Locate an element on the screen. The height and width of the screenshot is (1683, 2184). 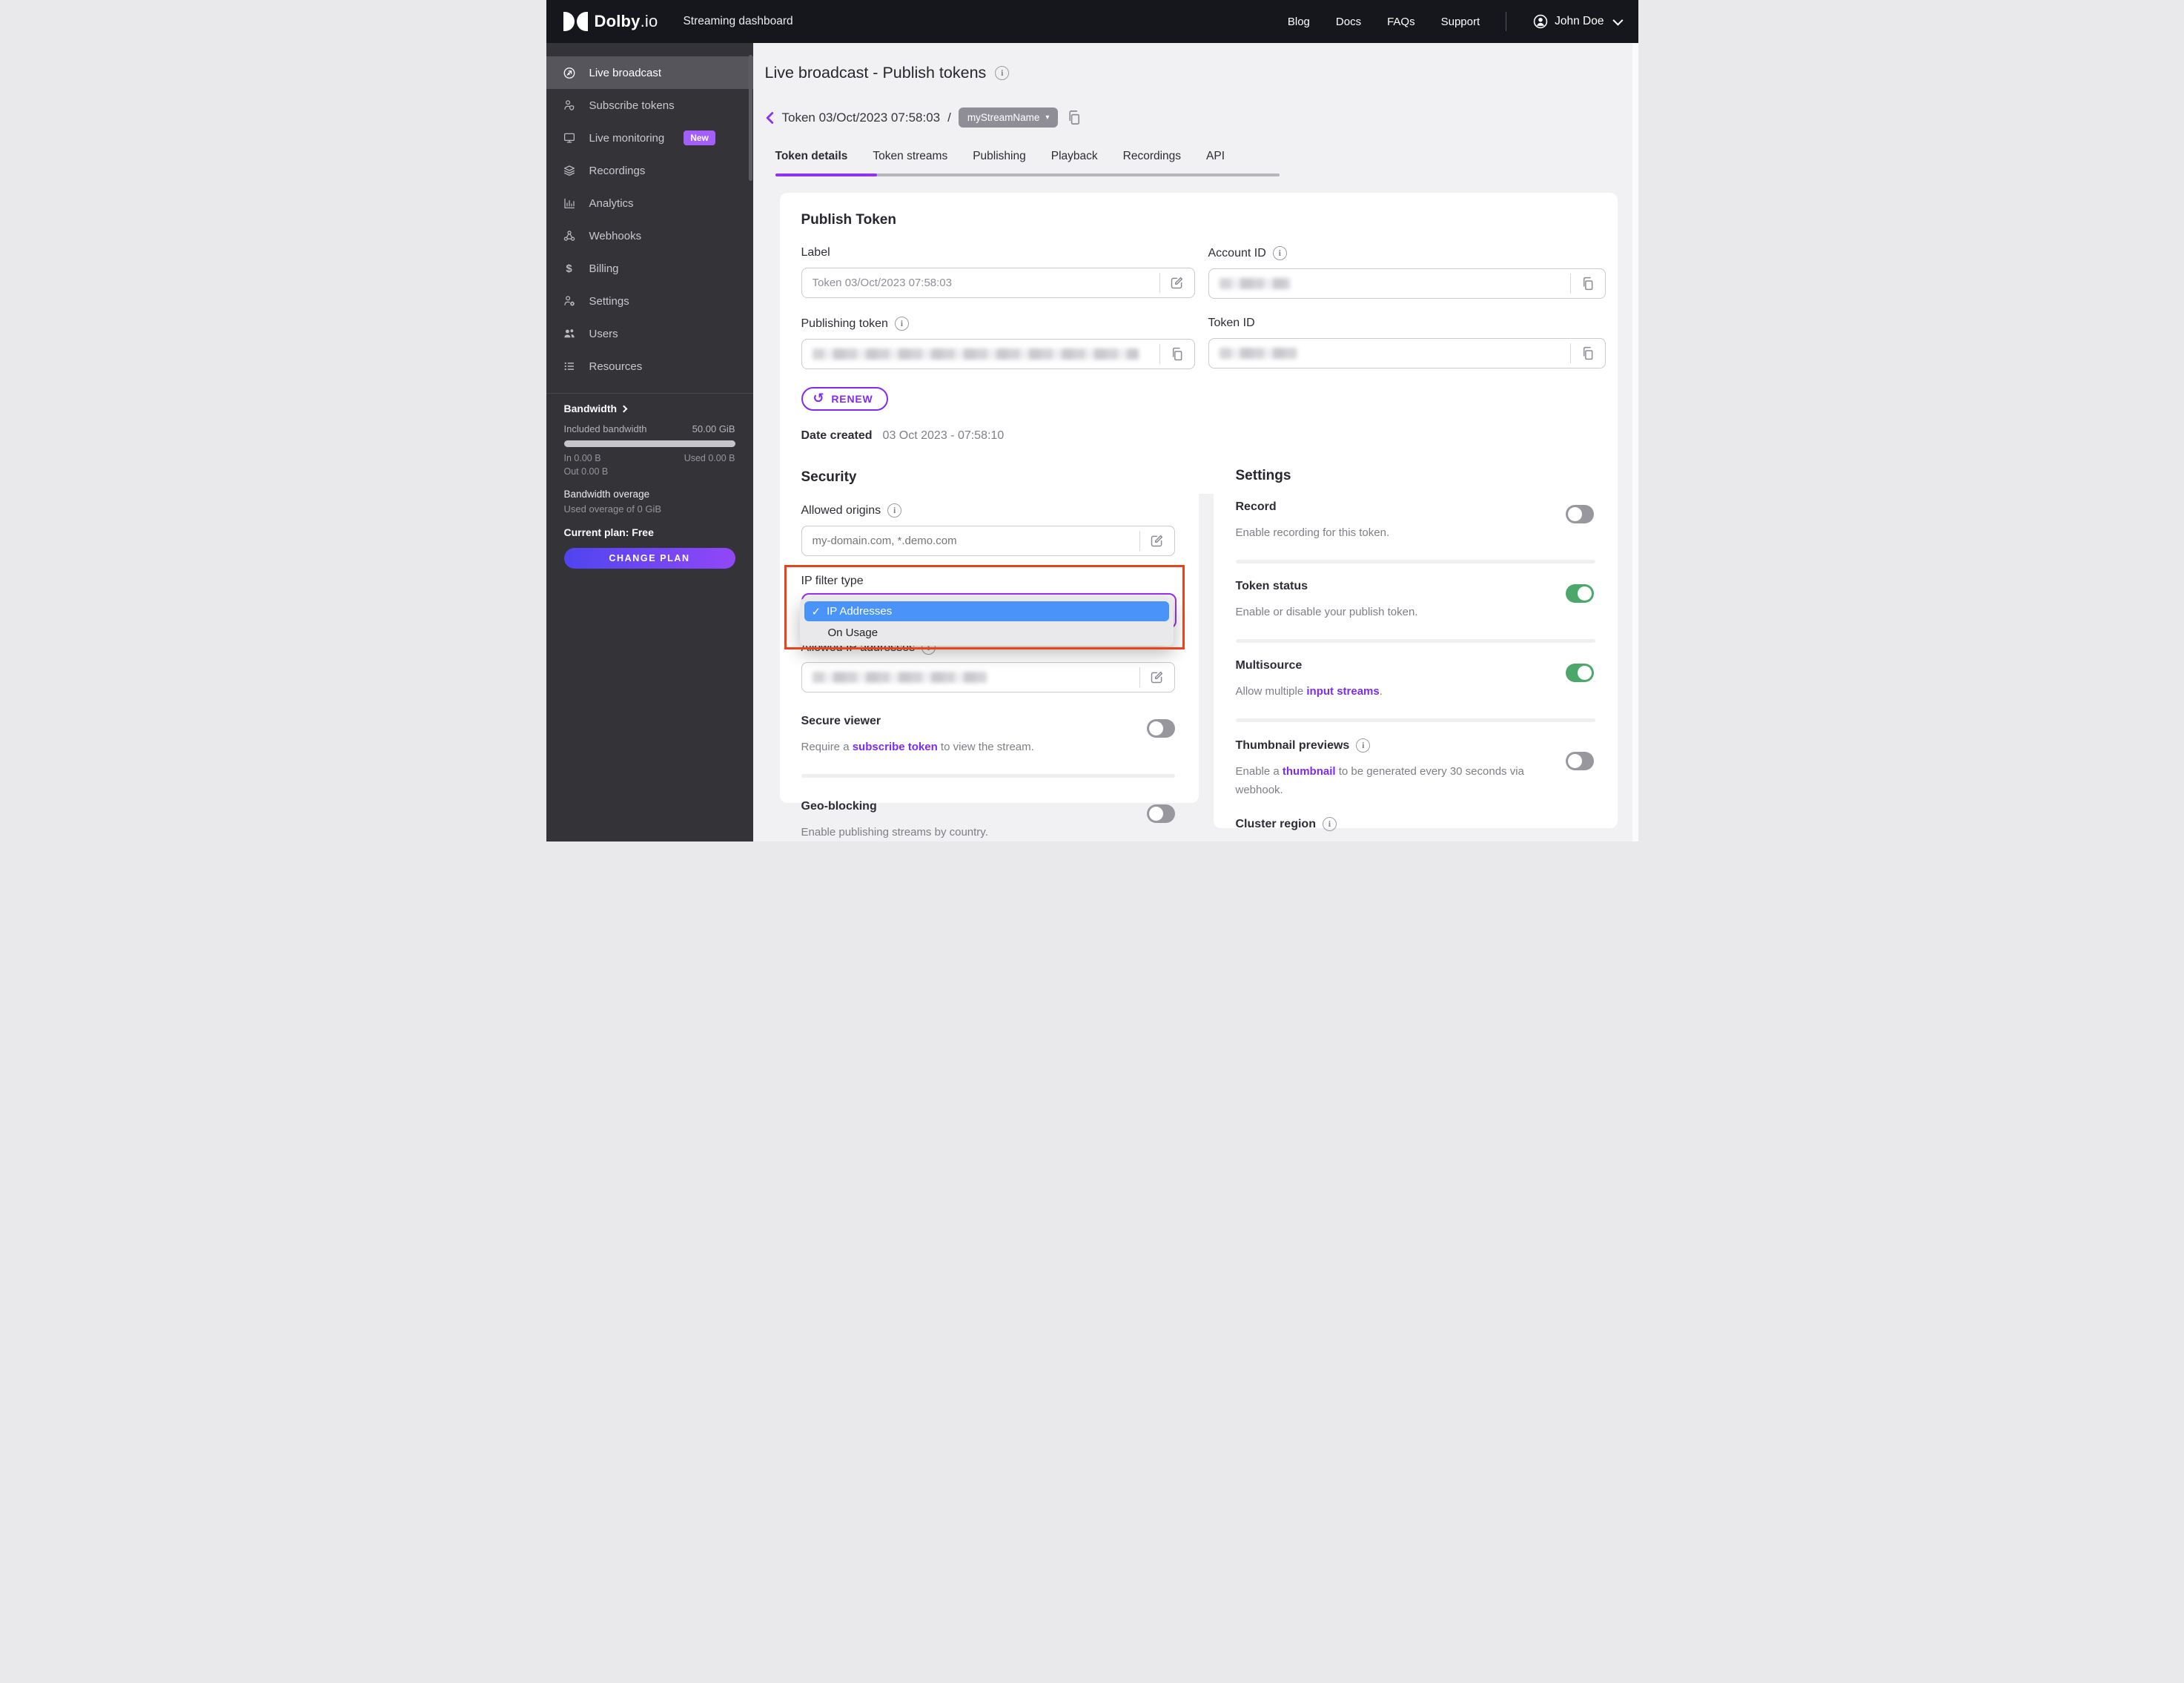
back-chevron-icon is located at coordinates (770, 118).